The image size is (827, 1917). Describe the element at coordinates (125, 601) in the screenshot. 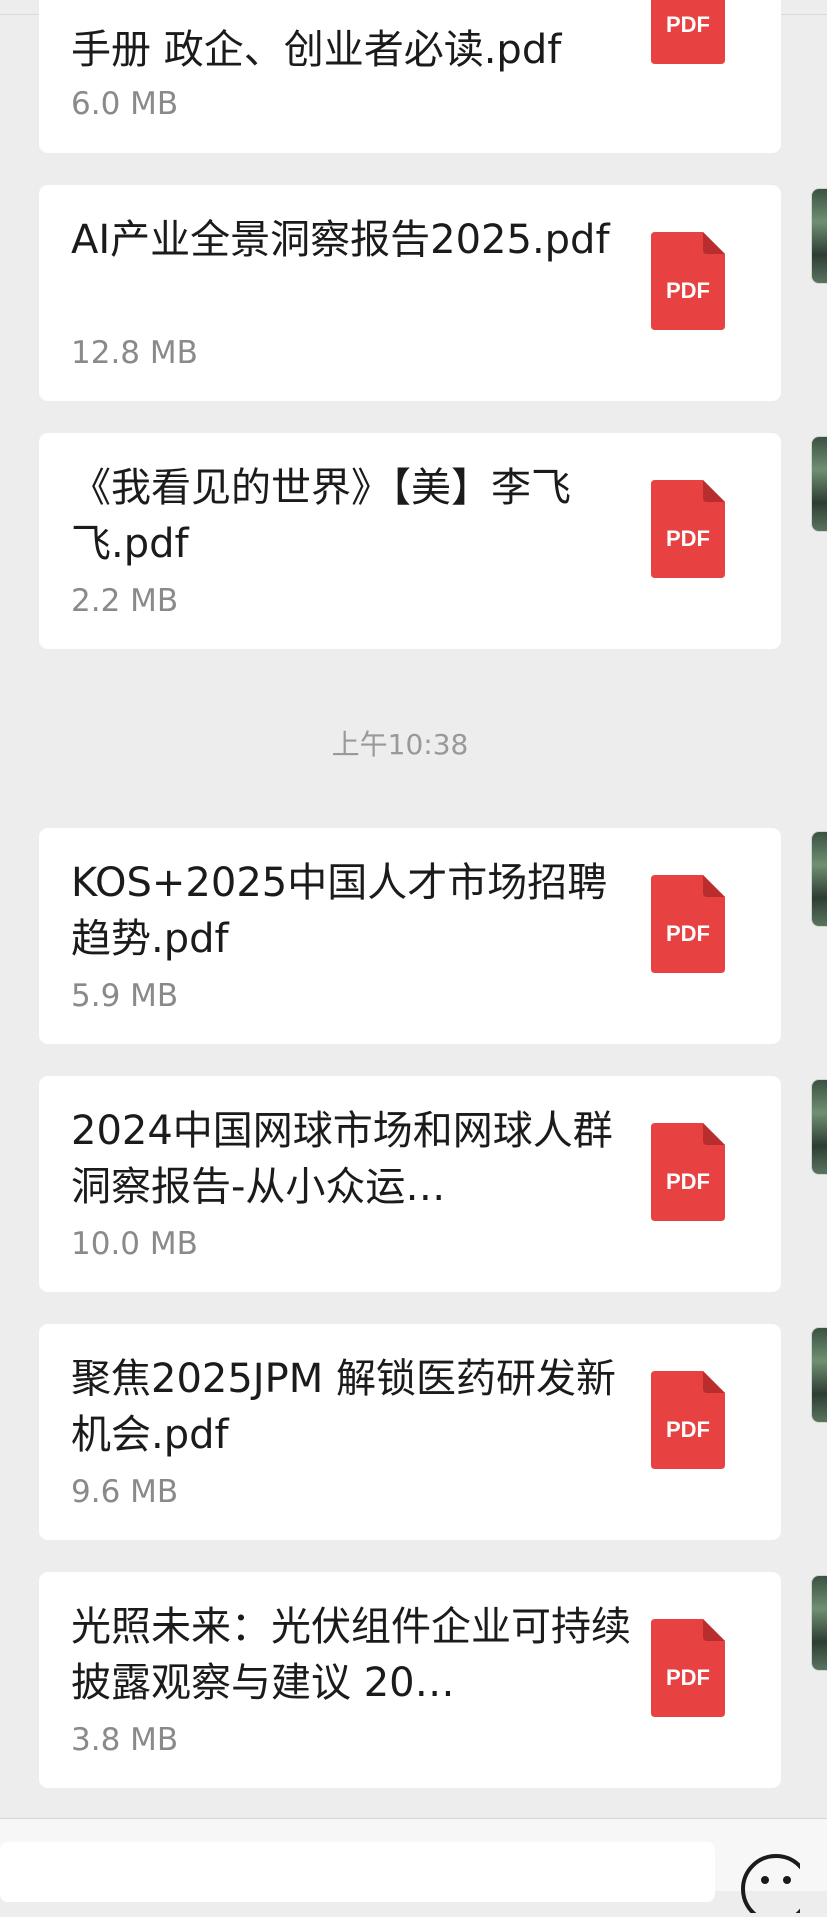

I see `file-size: 2.2 MB` at that location.